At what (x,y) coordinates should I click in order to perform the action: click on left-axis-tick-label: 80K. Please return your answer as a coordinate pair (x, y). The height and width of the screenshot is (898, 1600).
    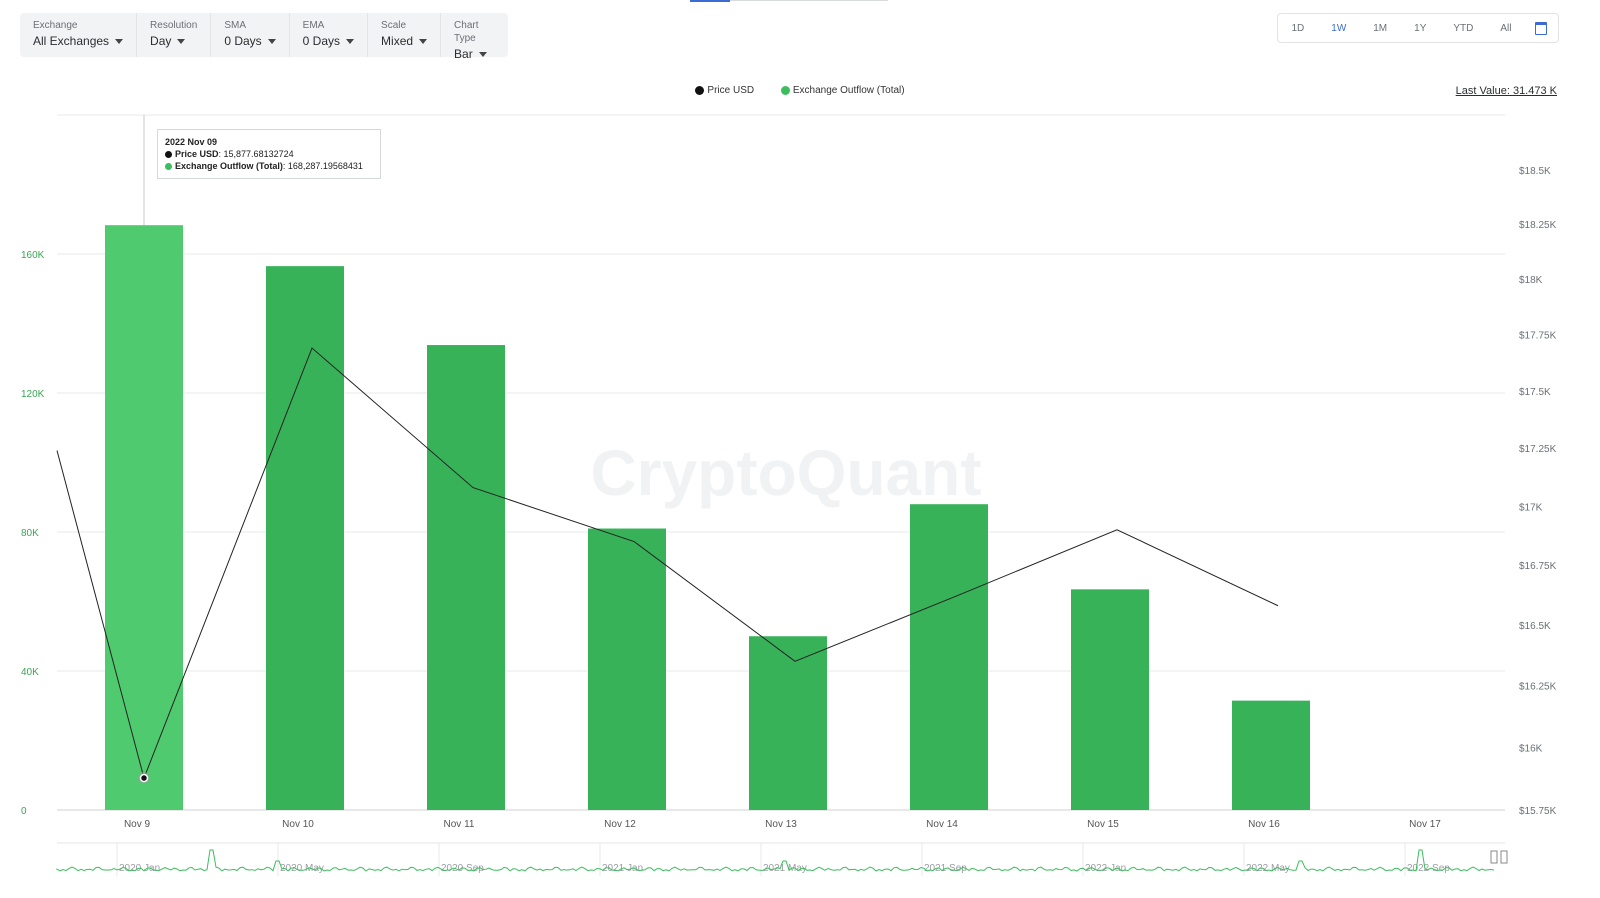
    Looking at the image, I should click on (30, 533).